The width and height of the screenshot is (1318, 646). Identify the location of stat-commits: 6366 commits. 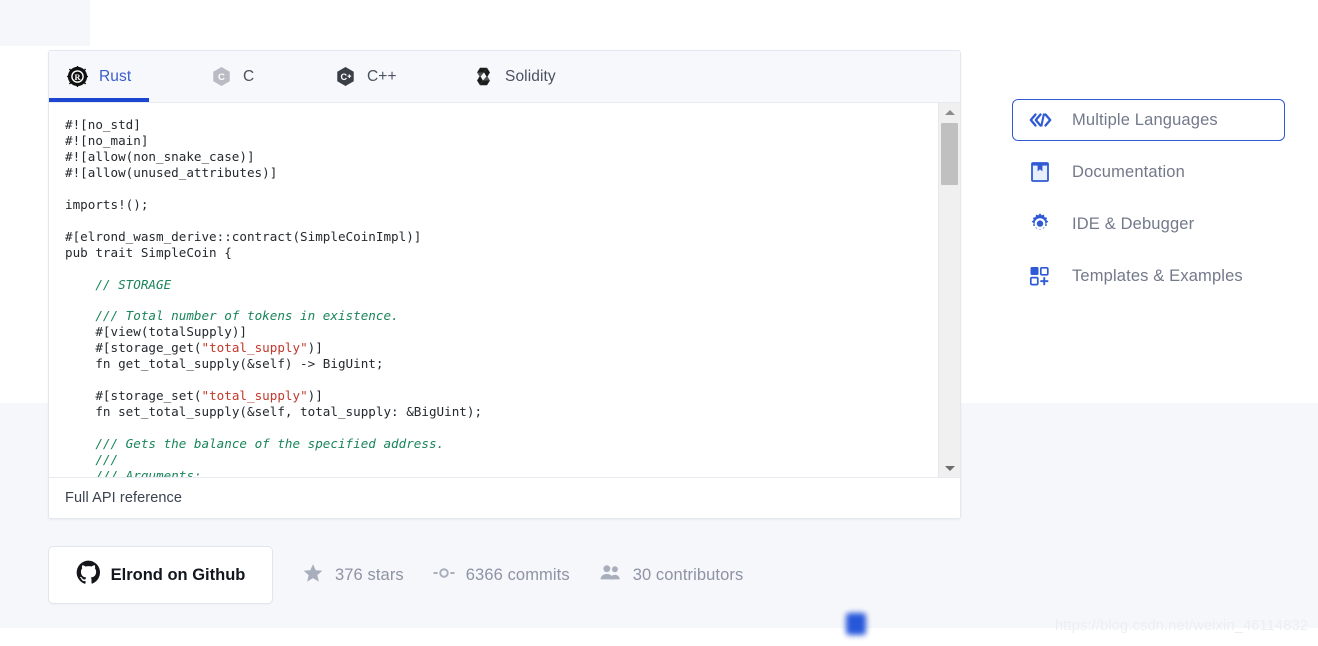
(501, 575).